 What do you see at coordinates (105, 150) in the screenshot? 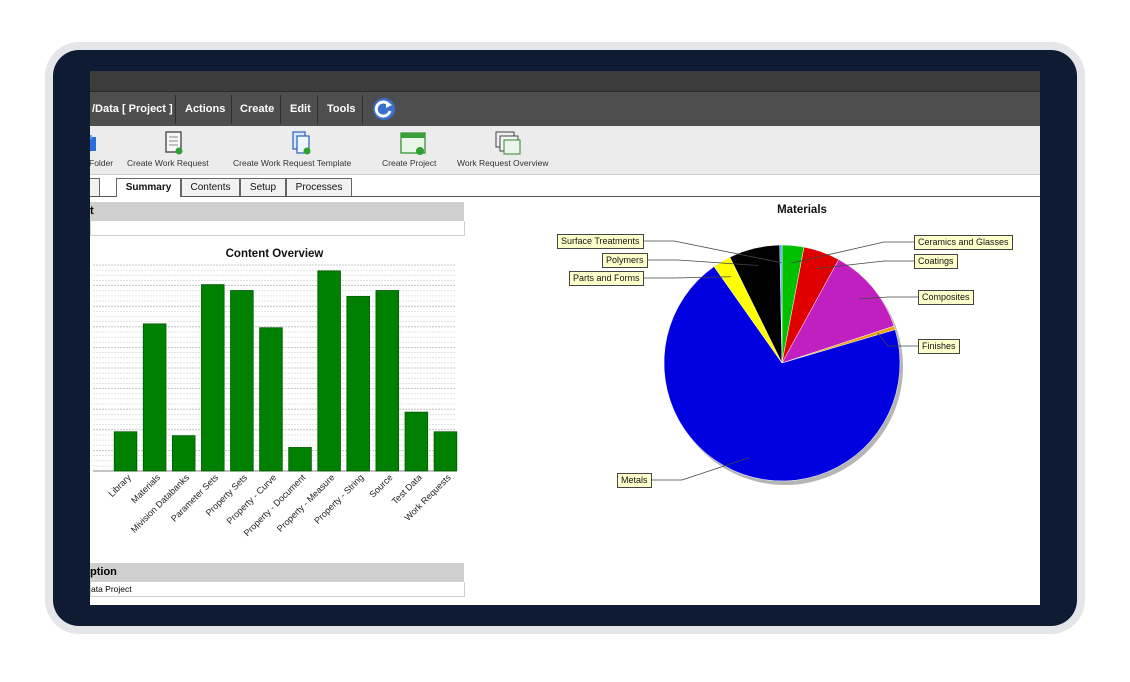
I see `folder-button: Folder` at bounding box center [105, 150].